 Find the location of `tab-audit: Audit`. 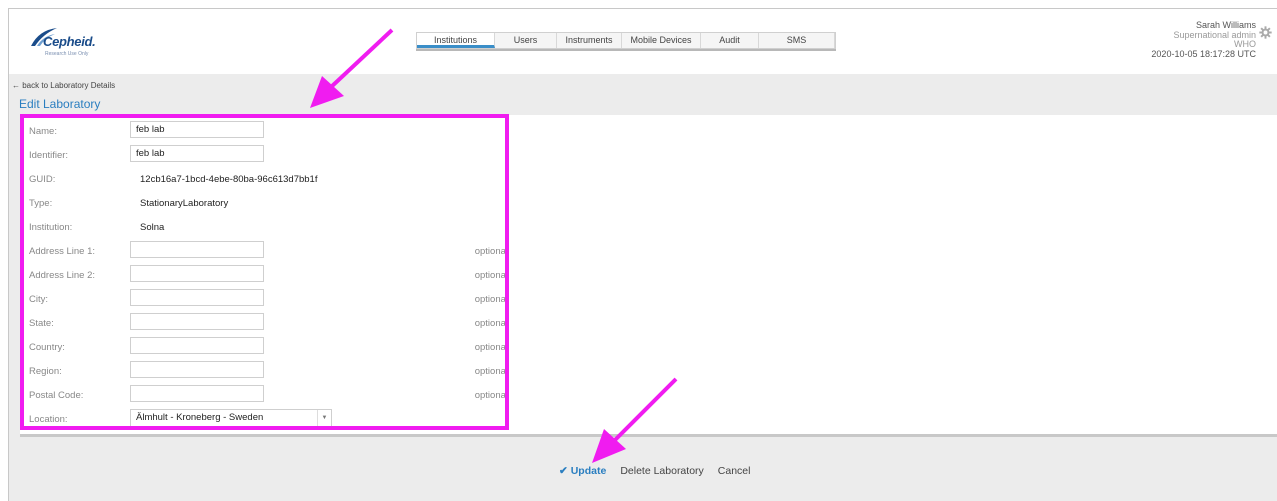

tab-audit: Audit is located at coordinates (730, 40).